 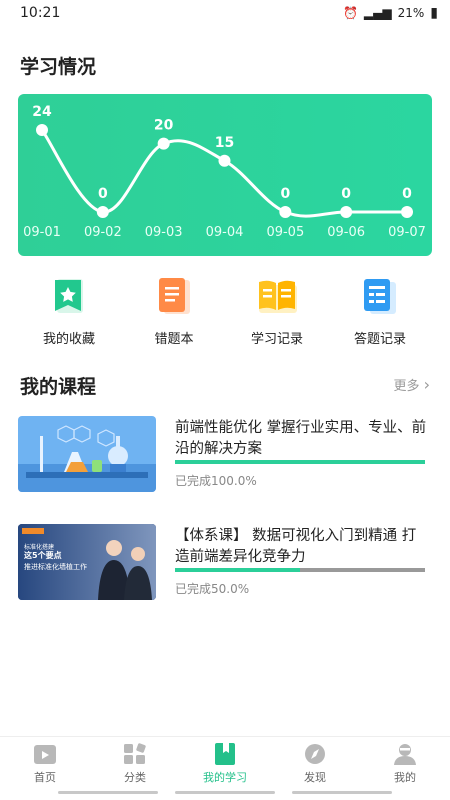 I want to click on more-label: 更多, so click(x=406, y=386).